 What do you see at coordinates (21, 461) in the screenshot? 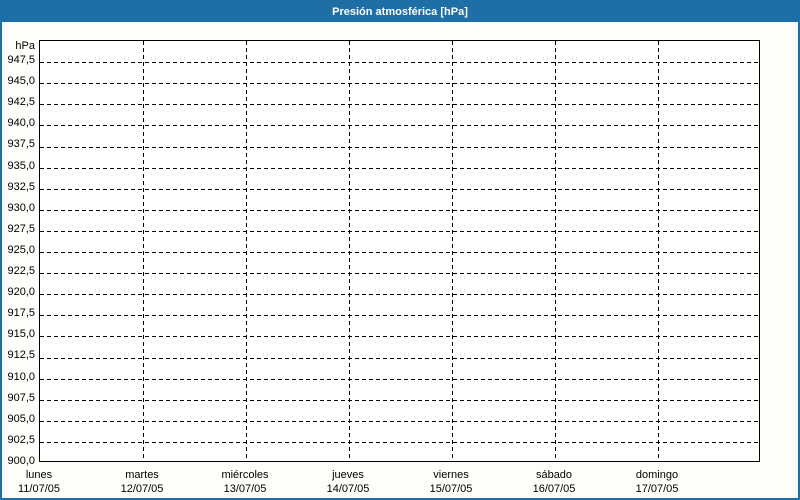
I see `y-tick-label: 900,0` at bounding box center [21, 461].